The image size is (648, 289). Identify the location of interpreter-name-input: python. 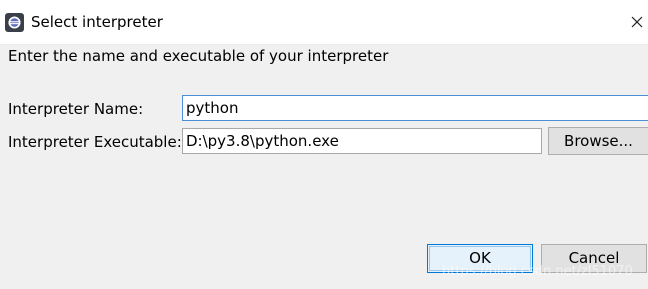
(415, 108).